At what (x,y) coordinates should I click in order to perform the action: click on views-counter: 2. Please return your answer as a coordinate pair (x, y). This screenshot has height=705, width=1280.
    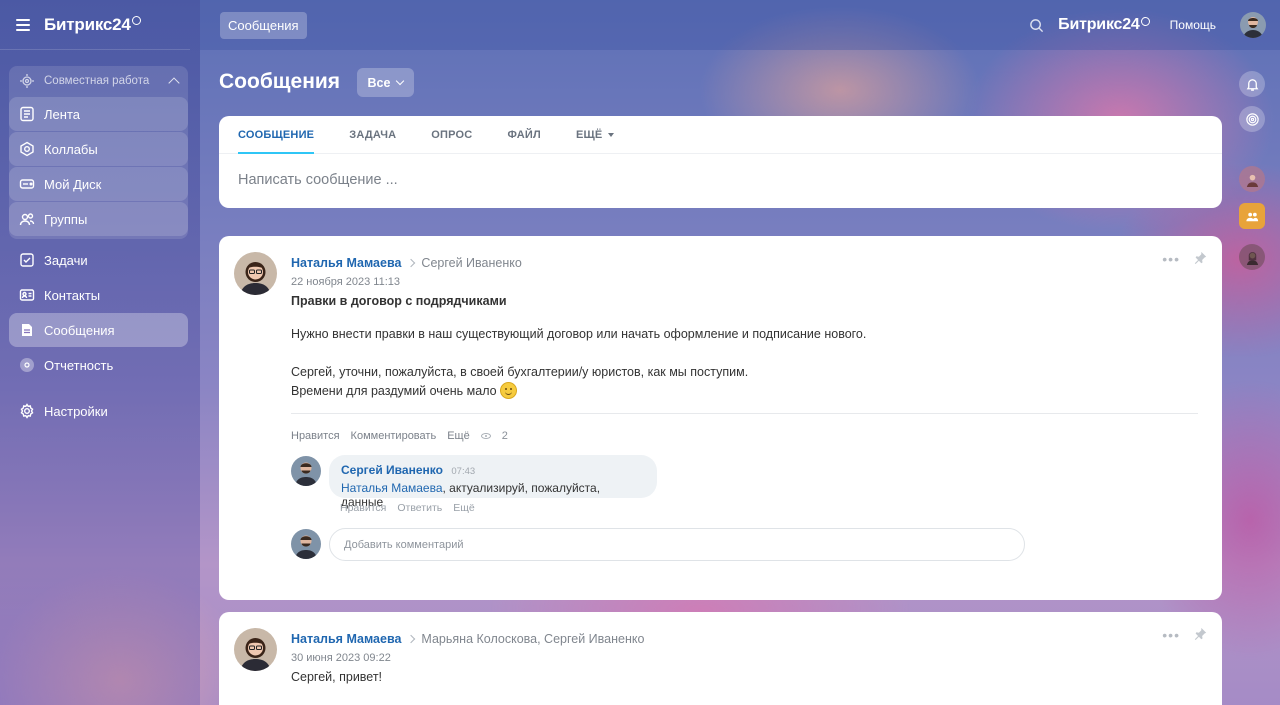
    Looking at the image, I should click on (499, 436).